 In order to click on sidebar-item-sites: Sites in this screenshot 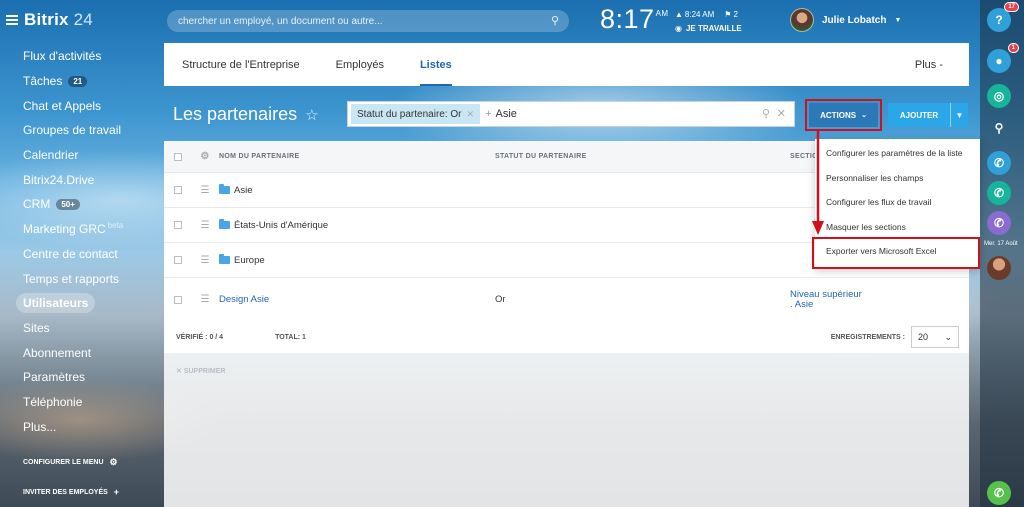, I will do `click(82, 328)`.